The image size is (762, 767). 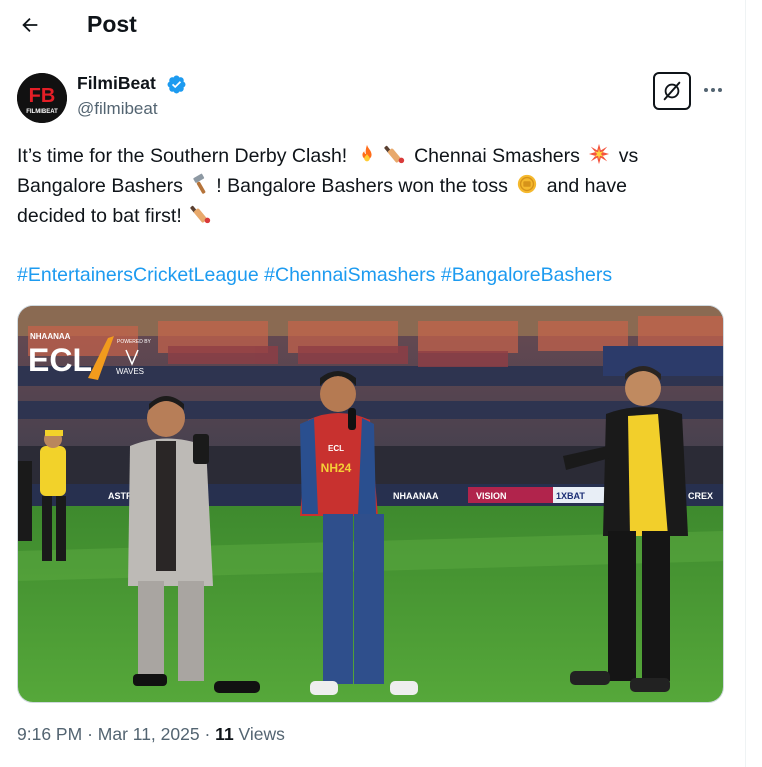 What do you see at coordinates (100, 186) in the screenshot?
I see `tweet-segment: Bangalore Bashers` at bounding box center [100, 186].